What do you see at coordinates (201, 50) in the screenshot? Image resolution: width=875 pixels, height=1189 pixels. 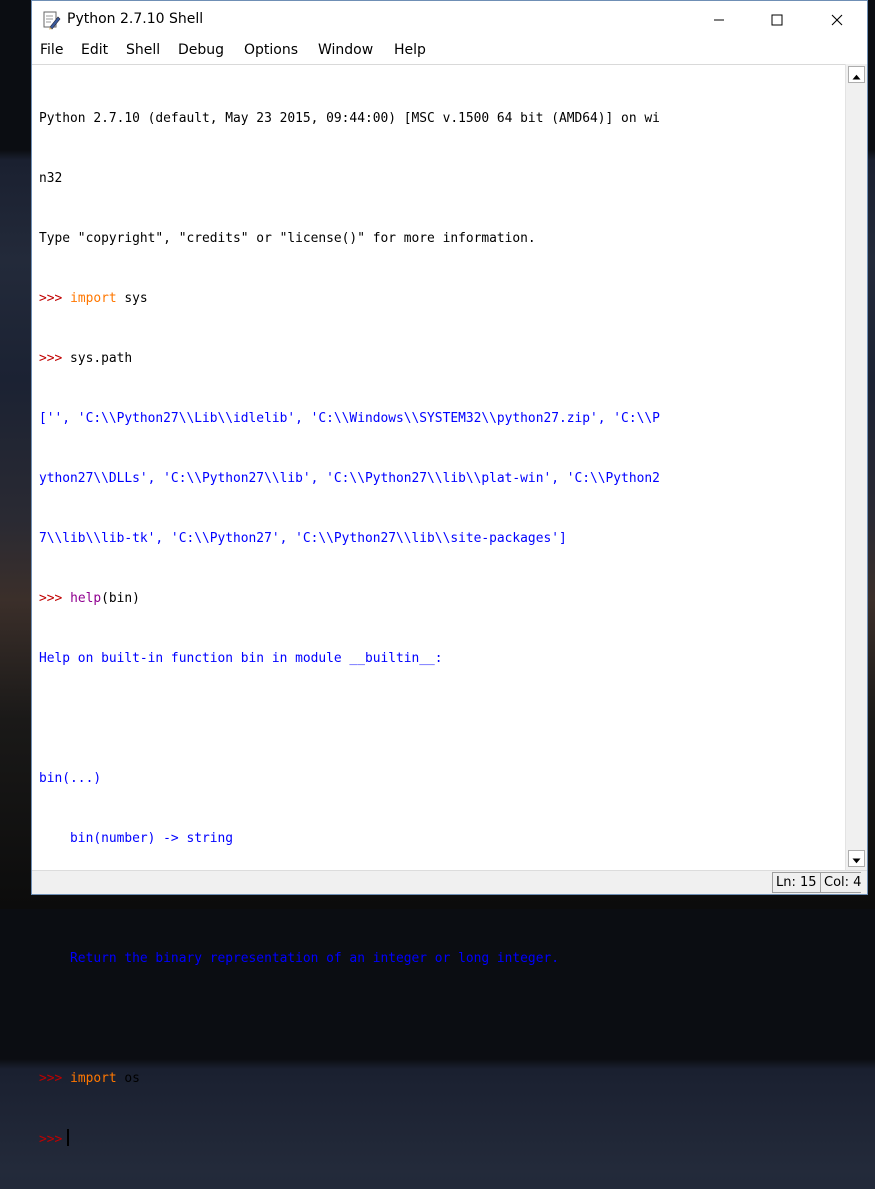 I see `menu-debug: Debug` at bounding box center [201, 50].